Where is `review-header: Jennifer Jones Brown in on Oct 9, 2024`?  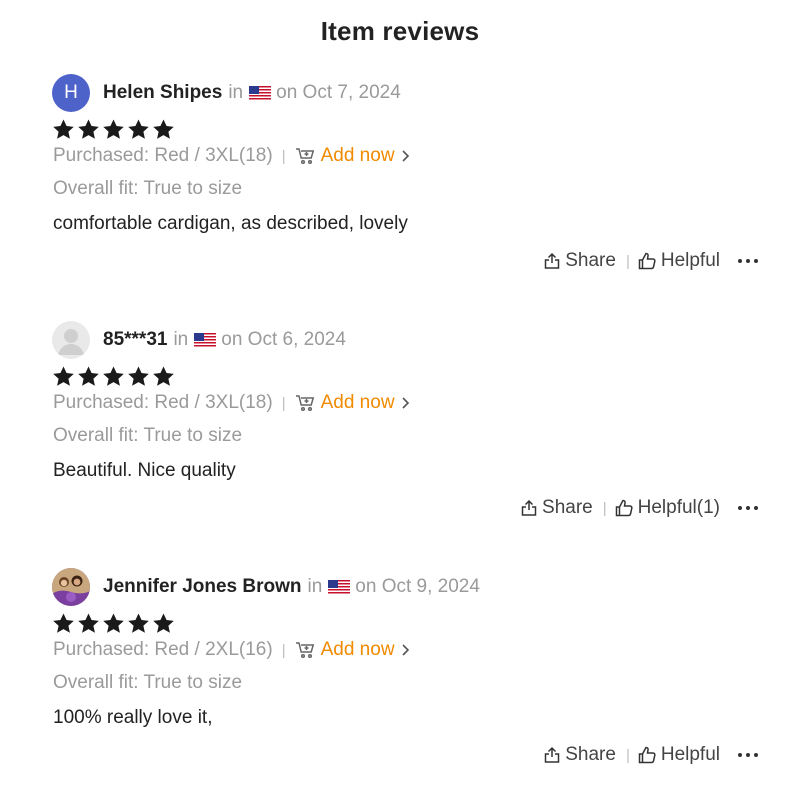 review-header: Jennifer Jones Brown in on Oct 9, 2024 is located at coordinates (291, 587).